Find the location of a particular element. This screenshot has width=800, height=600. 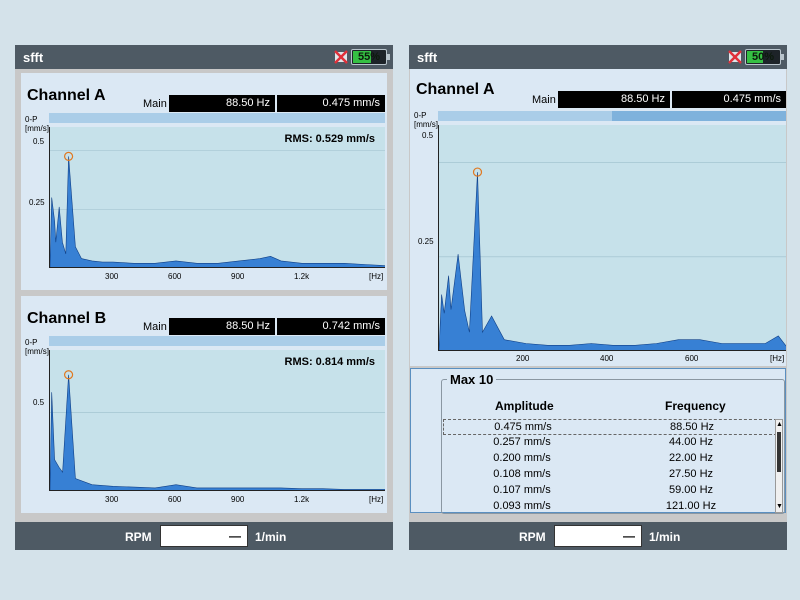

battery-icon: 55% is located at coordinates (370, 57).